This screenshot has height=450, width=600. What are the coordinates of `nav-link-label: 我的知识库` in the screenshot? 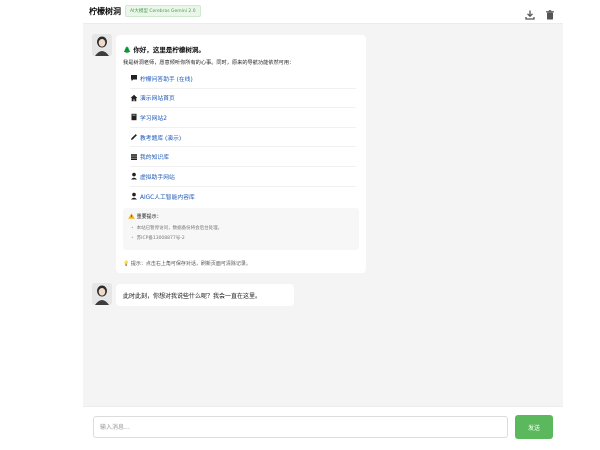 It's located at (154, 158).